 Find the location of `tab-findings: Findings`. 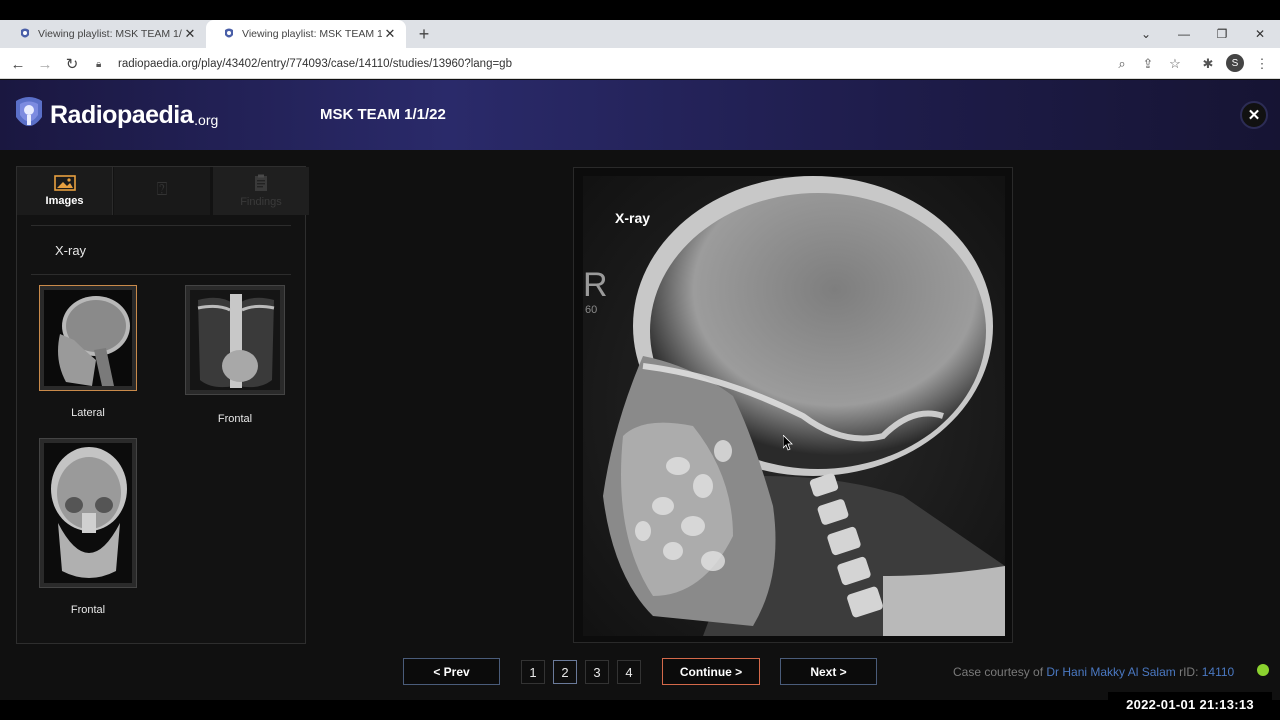

tab-findings: Findings is located at coordinates (261, 191).